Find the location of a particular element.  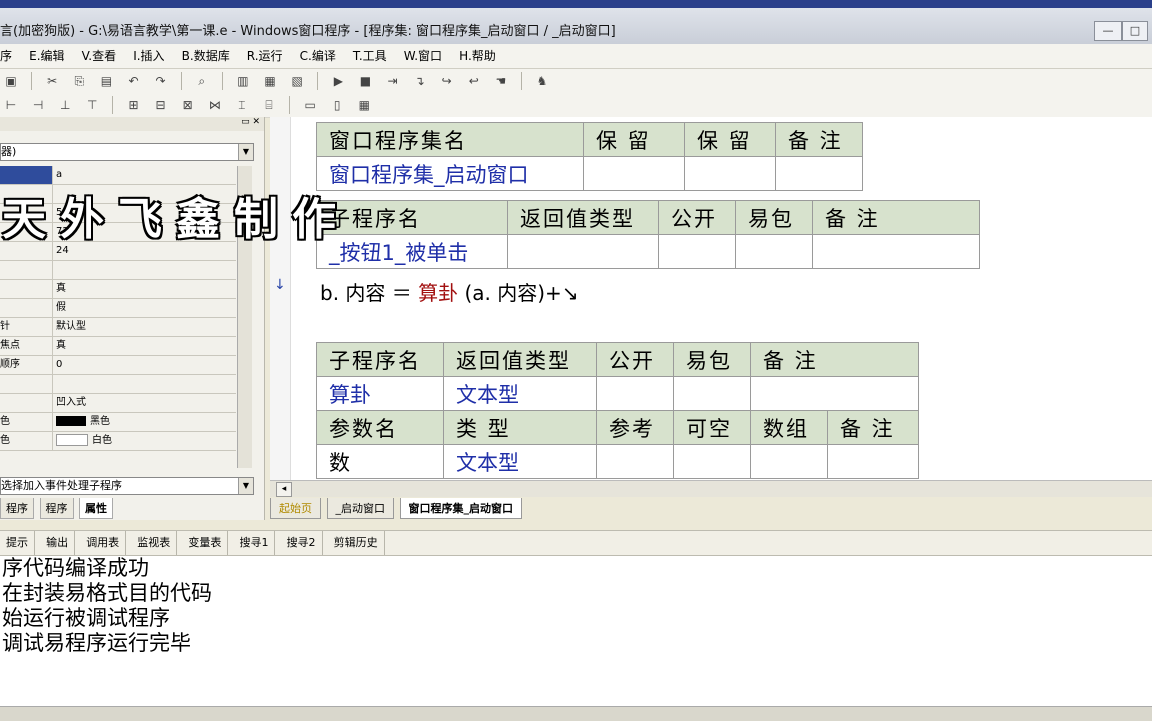

property-value: 0 is located at coordinates (59, 365).